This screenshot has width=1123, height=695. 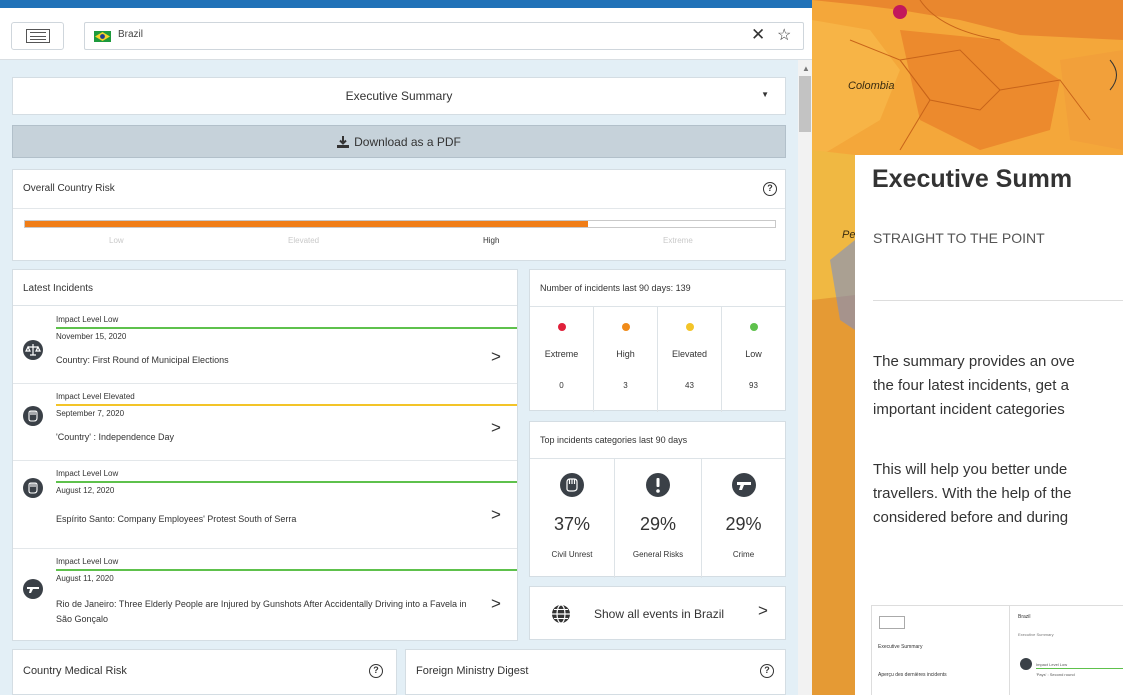 I want to click on category-percent: 29%, so click(x=743, y=524).